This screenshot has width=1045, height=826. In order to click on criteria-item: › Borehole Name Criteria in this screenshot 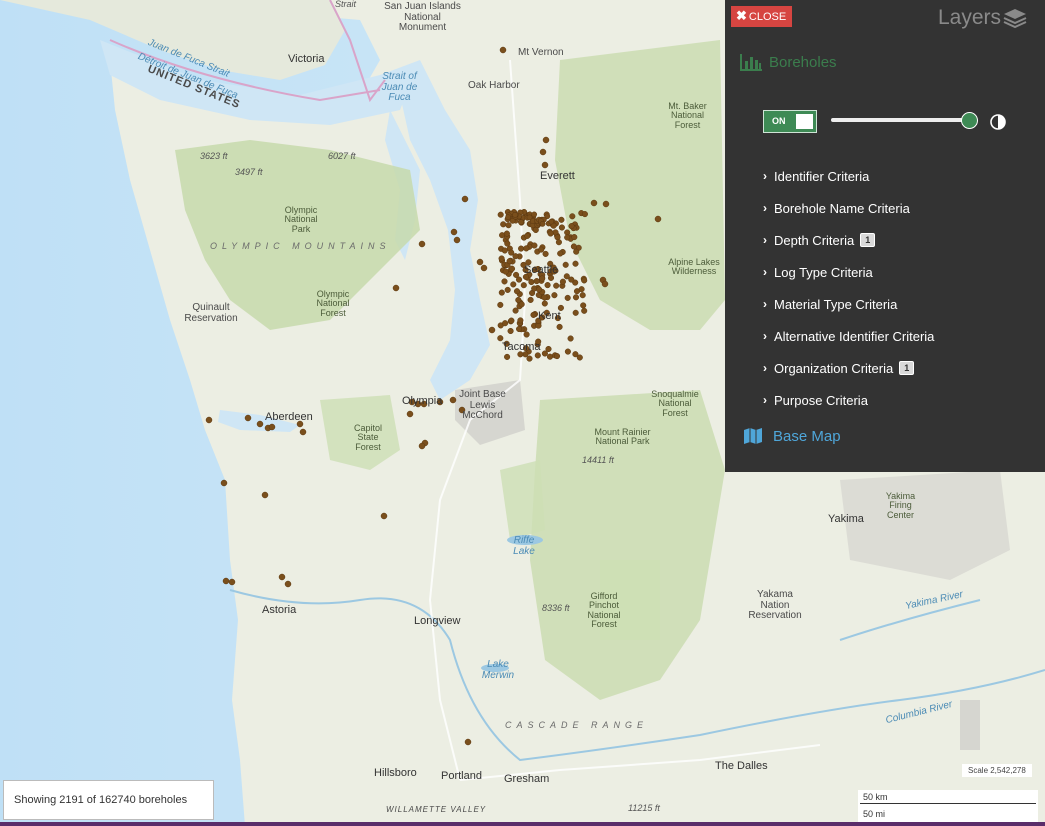, I will do `click(848, 208)`.